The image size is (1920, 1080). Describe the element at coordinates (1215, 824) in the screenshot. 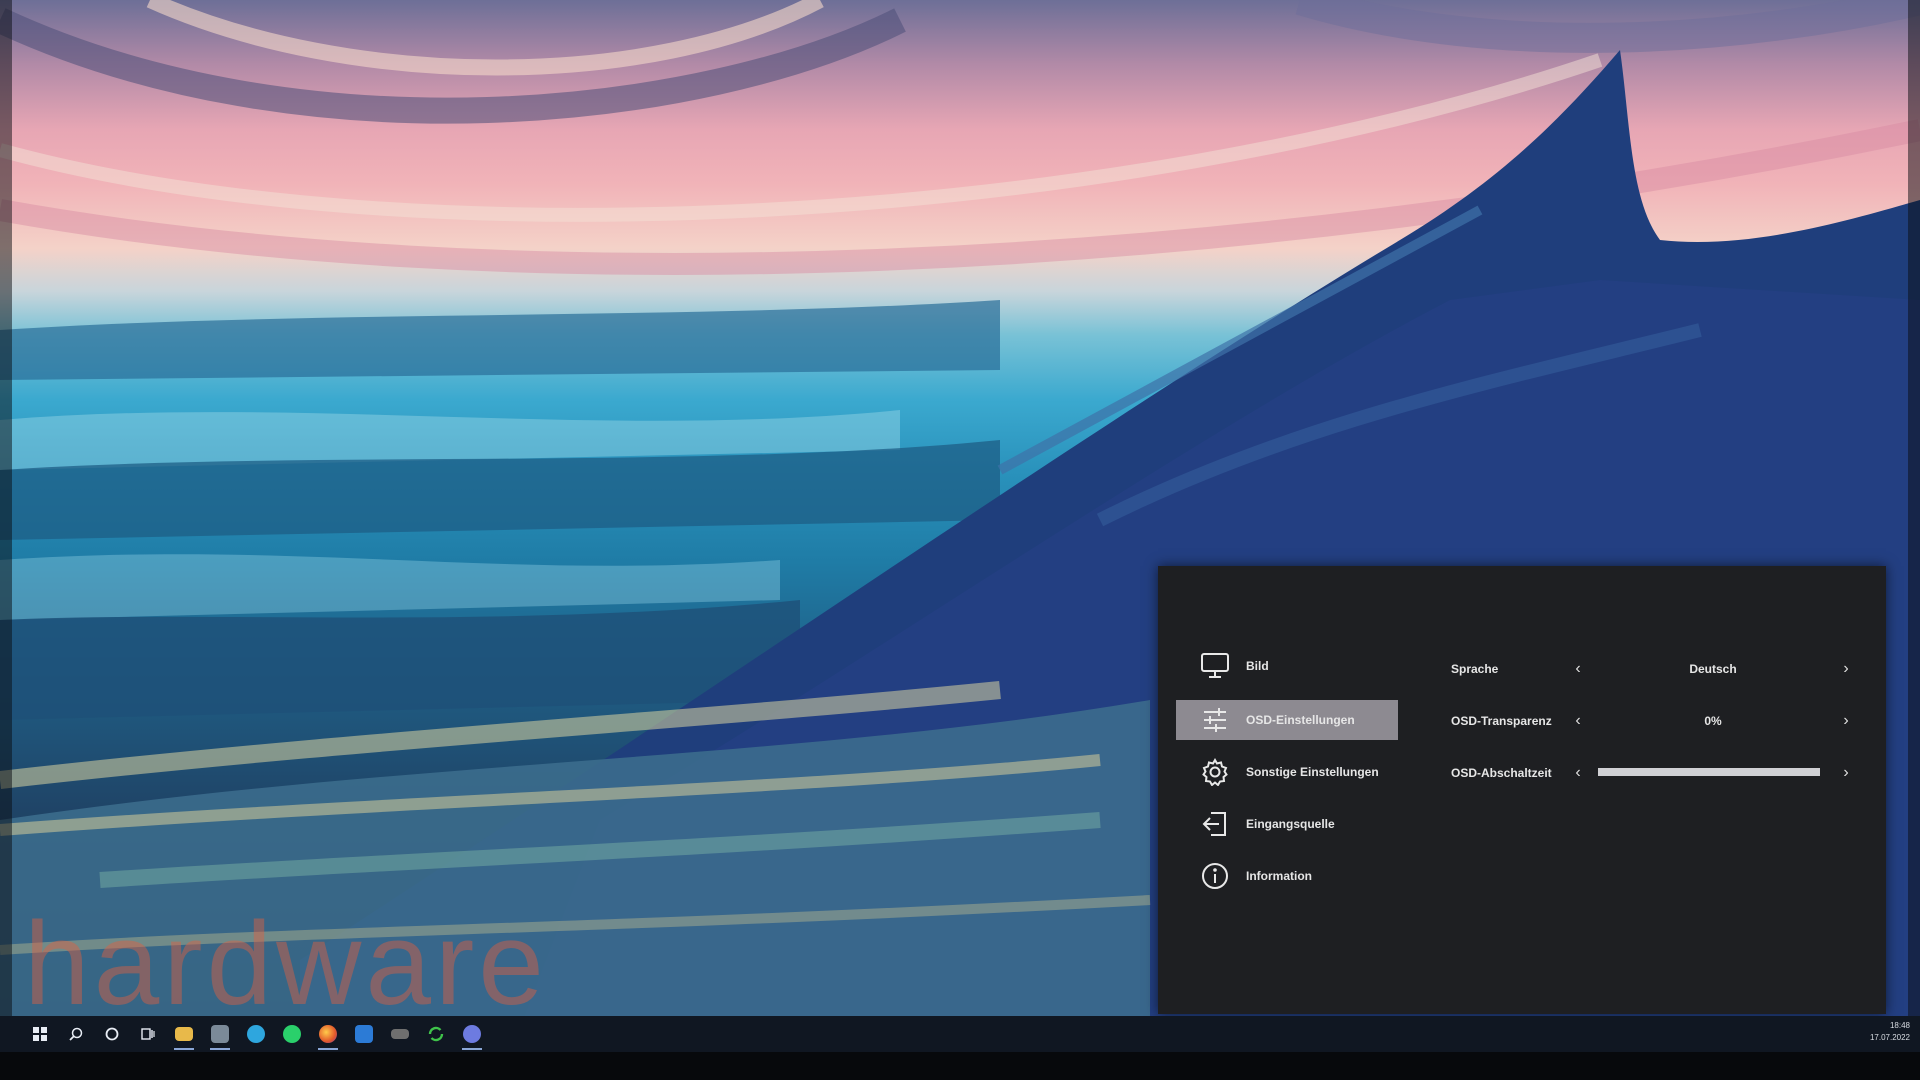

I see `input-source-icon` at that location.